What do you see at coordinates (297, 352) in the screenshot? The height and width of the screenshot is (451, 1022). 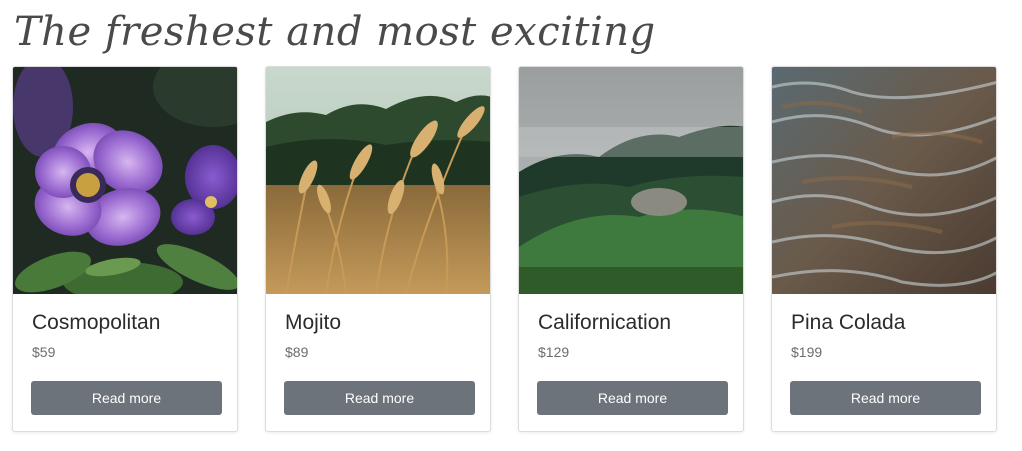 I see `product-price: $89` at bounding box center [297, 352].